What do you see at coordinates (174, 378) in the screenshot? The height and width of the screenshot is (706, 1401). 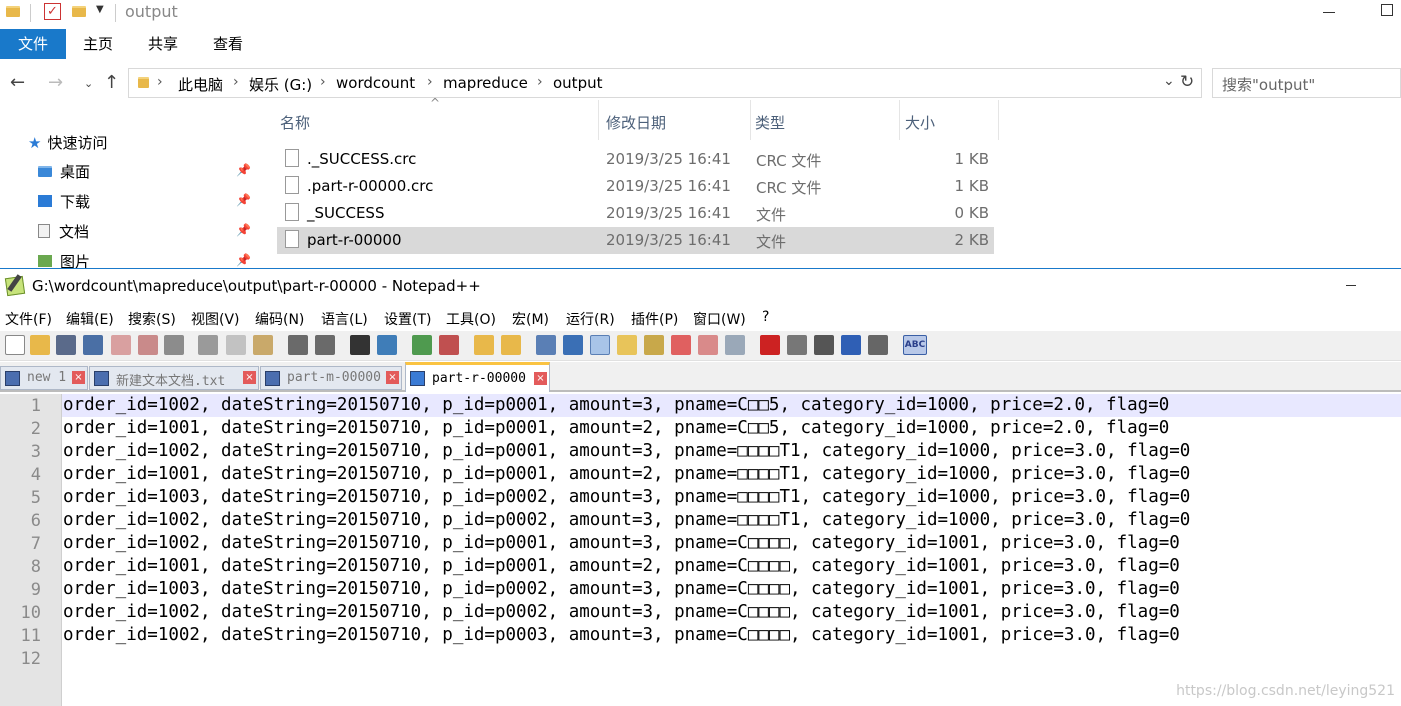 I see `tab-new-text-document: 新建文本文档.txt ×` at bounding box center [174, 378].